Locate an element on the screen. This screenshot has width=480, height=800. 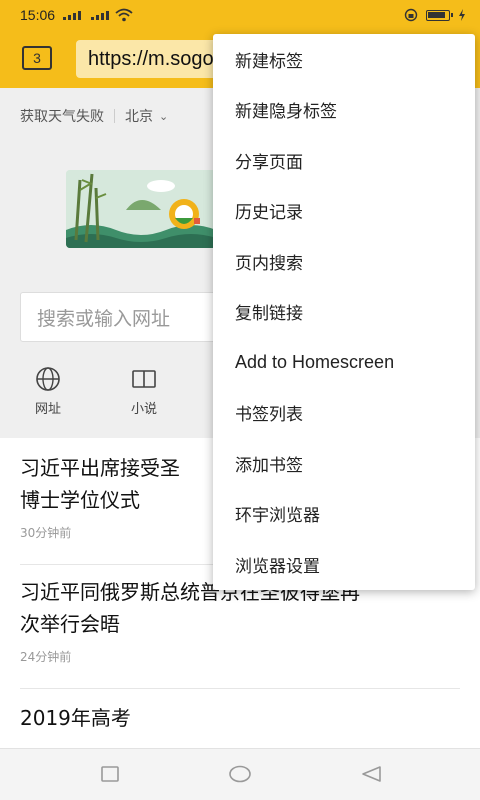
recents-icon is located at coordinates (110, 774).